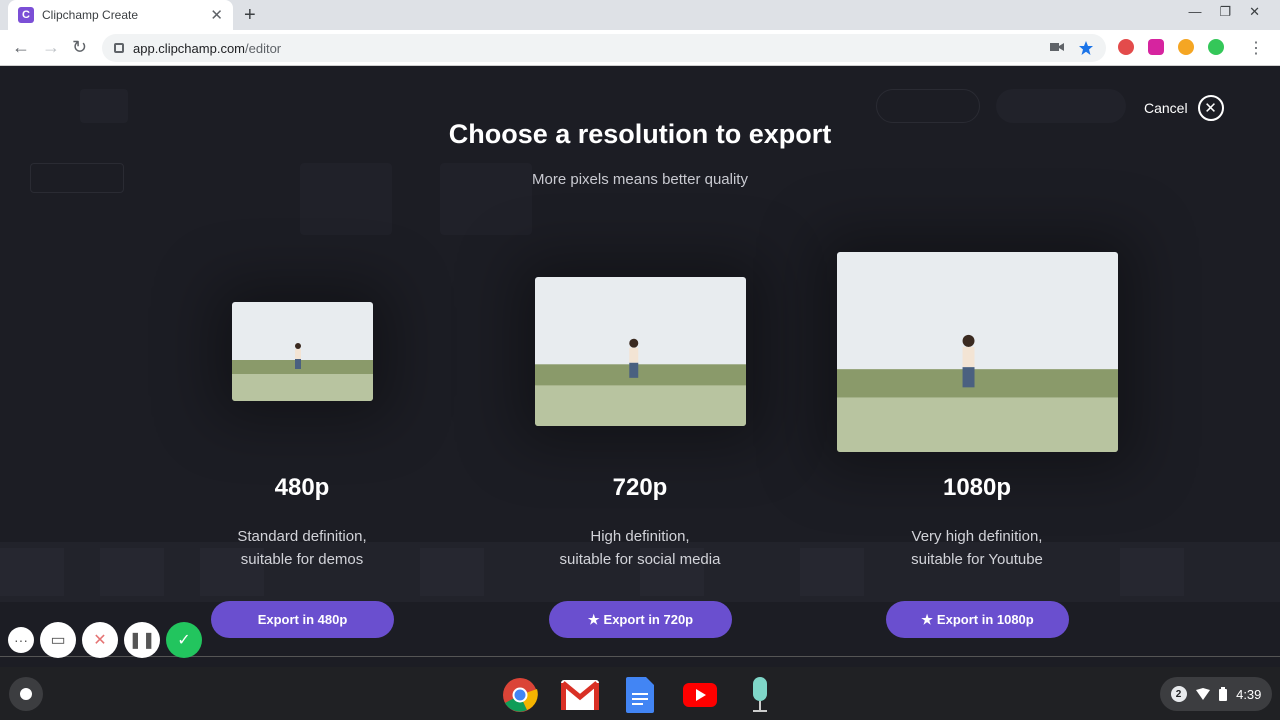 The image size is (1280, 720). What do you see at coordinates (302, 619) in the screenshot?
I see `export-480p-button: Export in 480p` at bounding box center [302, 619].